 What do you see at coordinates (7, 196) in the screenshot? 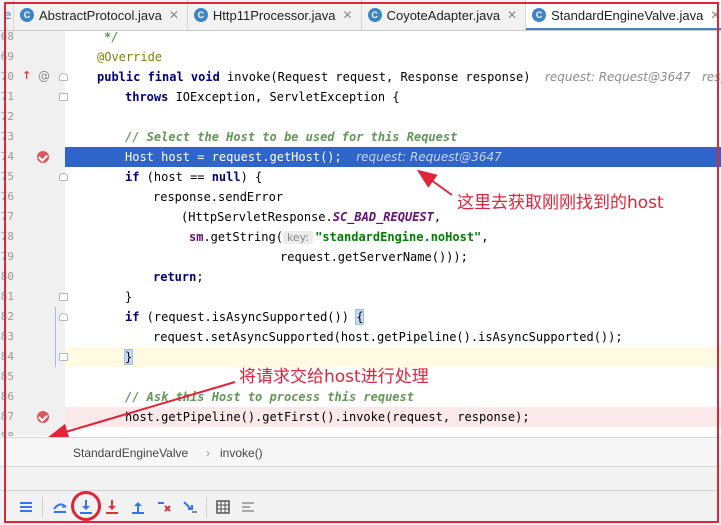
I see `line-number: 76` at bounding box center [7, 196].